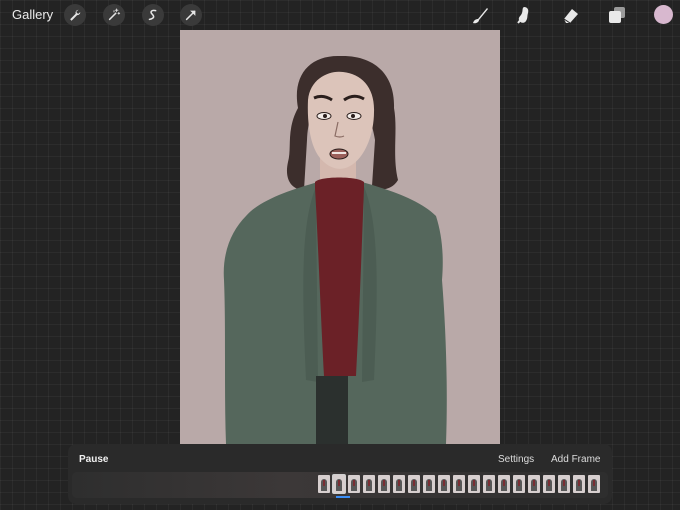  What do you see at coordinates (75, 15) in the screenshot?
I see `wrench-icon` at bounding box center [75, 15].